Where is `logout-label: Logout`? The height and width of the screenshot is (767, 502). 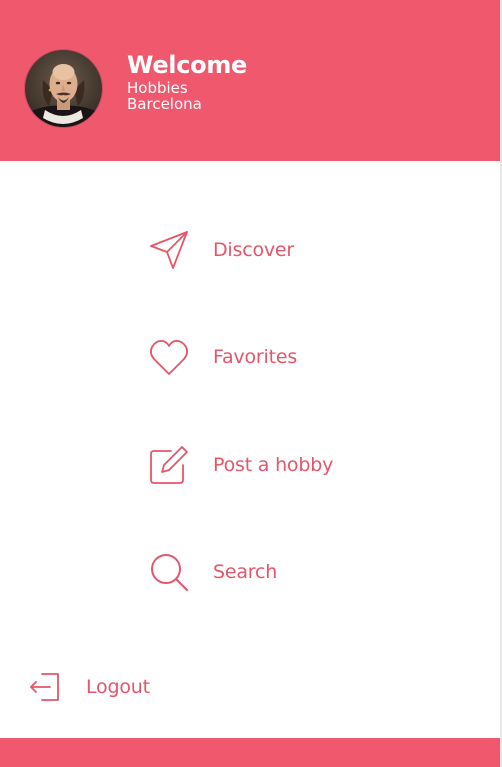
logout-label: Logout is located at coordinates (118, 687).